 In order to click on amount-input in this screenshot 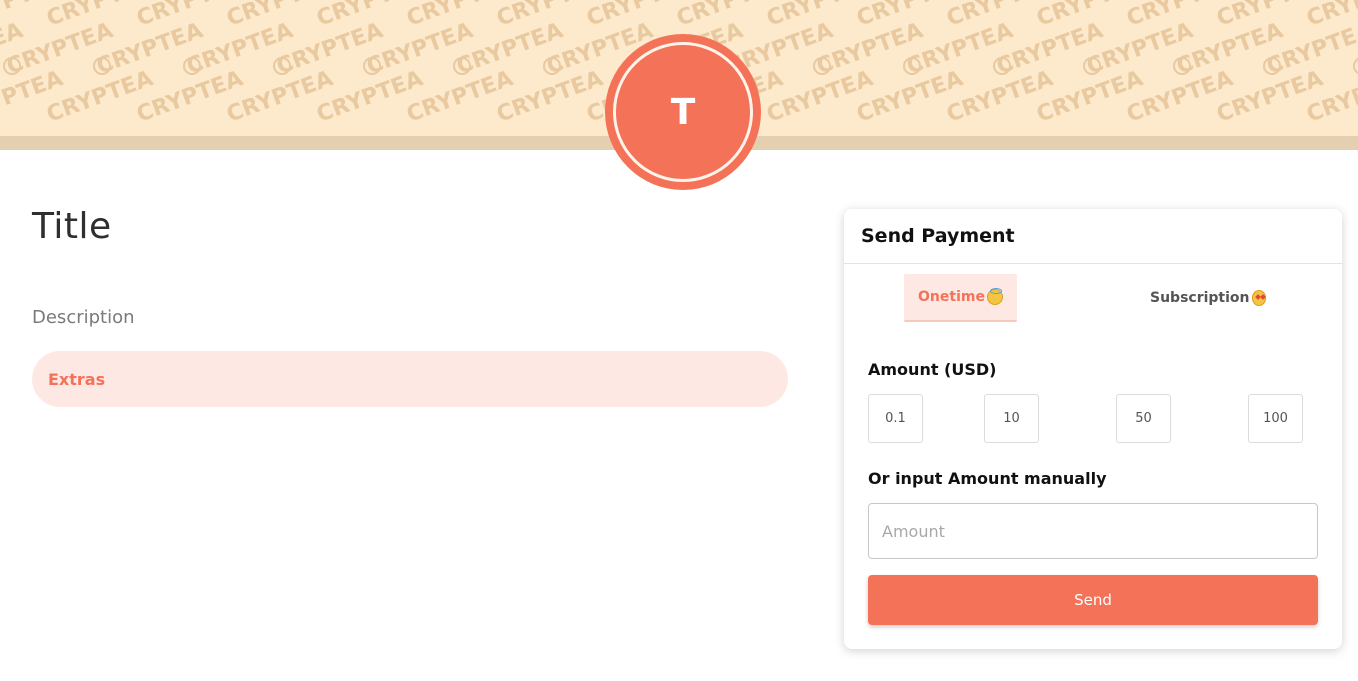, I will do `click(1093, 531)`.